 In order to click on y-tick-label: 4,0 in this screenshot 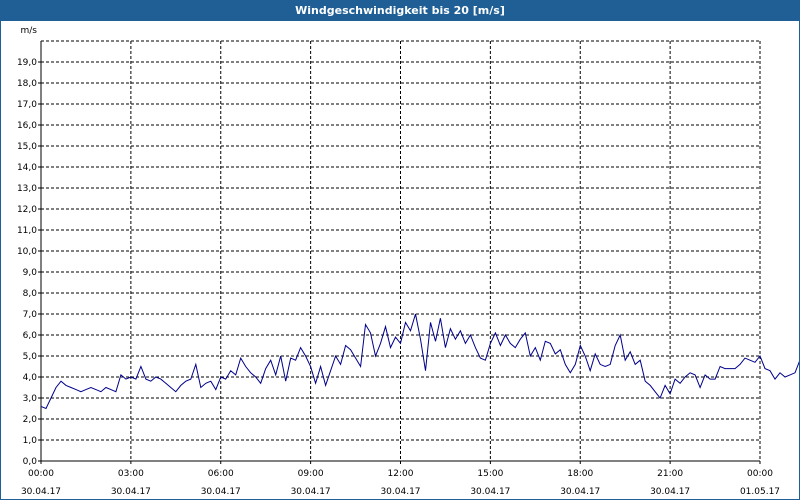, I will do `click(30, 378)`.